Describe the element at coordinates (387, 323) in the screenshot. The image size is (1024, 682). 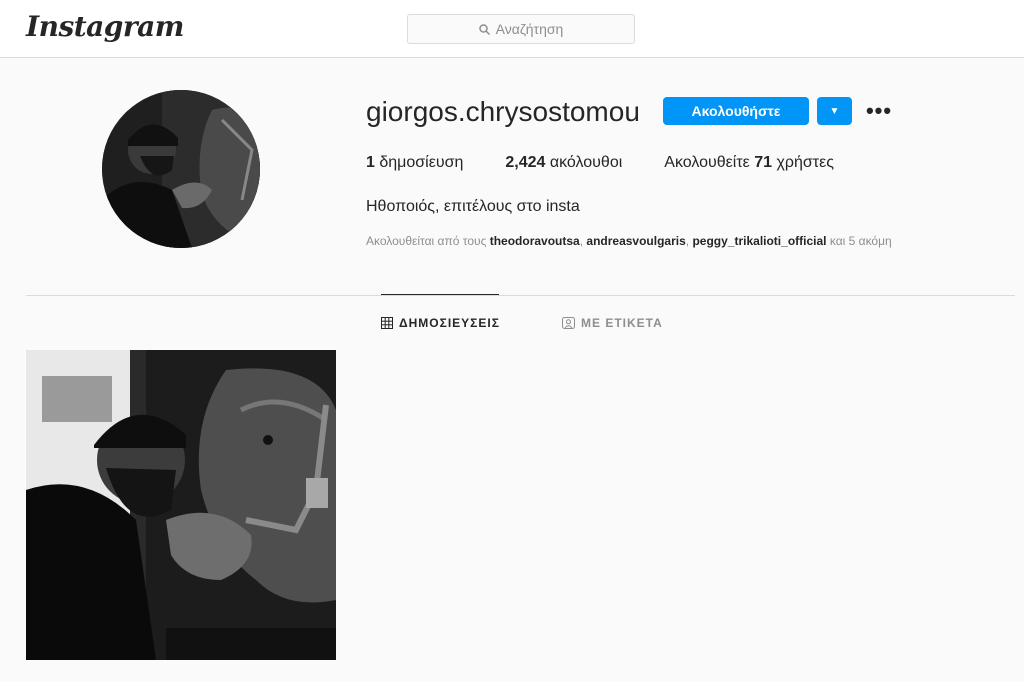
I see `grid-icon` at that location.